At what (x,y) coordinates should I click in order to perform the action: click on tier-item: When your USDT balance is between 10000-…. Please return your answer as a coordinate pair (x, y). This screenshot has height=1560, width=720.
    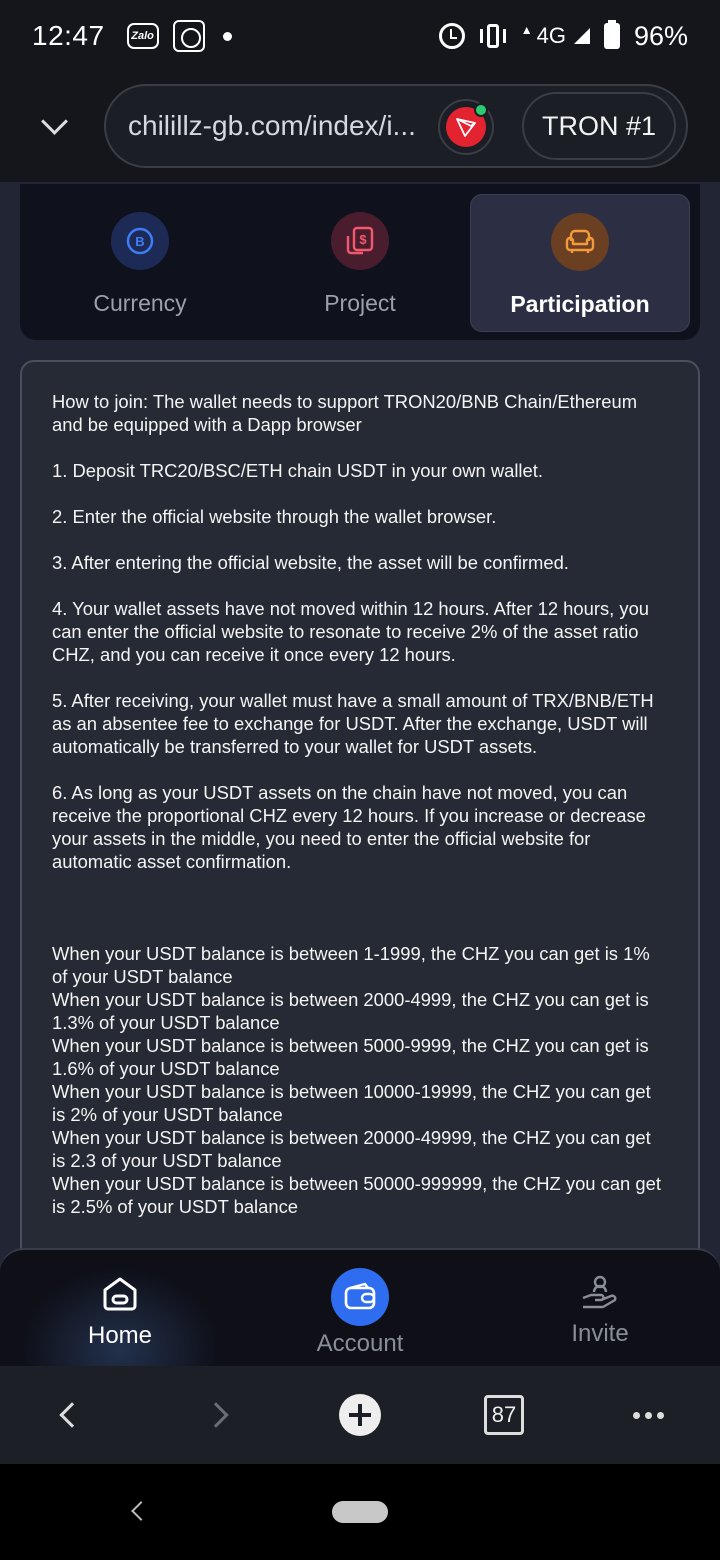
    Looking at the image, I should click on (351, 1103).